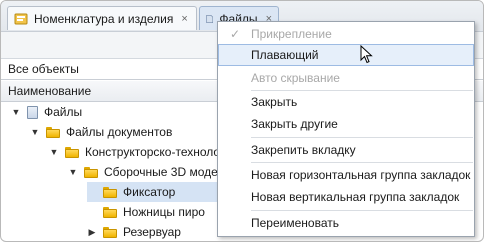 Image resolution: width=484 pixels, height=242 pixels. I want to click on menu-item-label: Закрепить вкладку, so click(303, 150).